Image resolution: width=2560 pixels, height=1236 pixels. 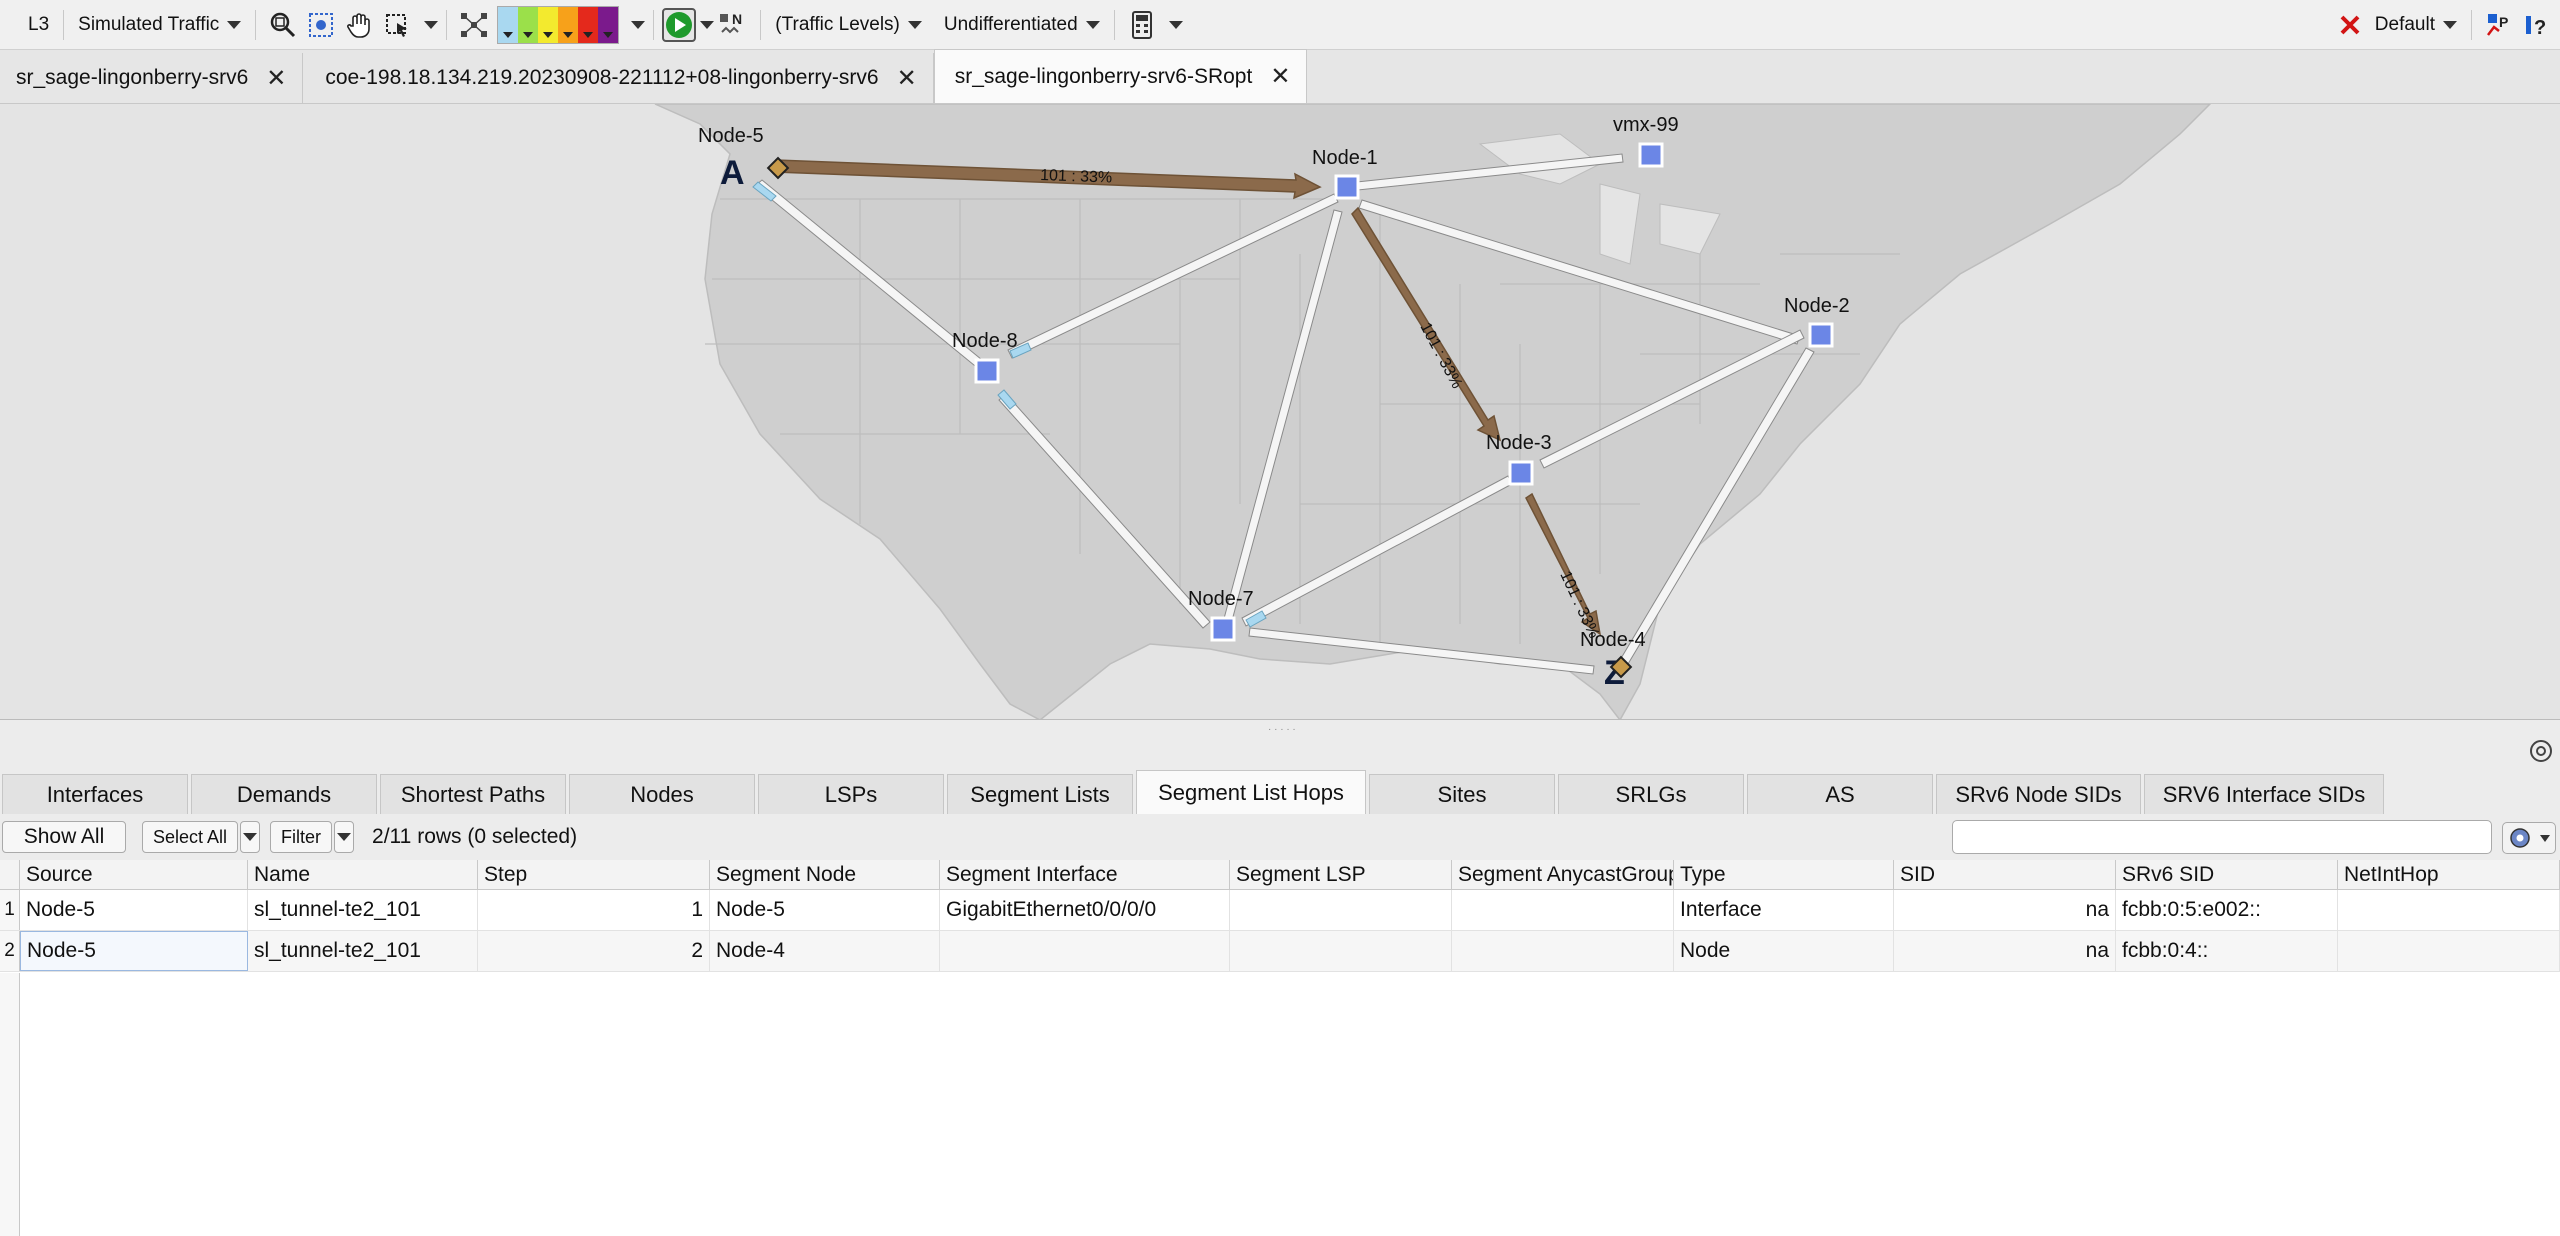 What do you see at coordinates (2005, 874) in the screenshot?
I see `col-sid: SID` at bounding box center [2005, 874].